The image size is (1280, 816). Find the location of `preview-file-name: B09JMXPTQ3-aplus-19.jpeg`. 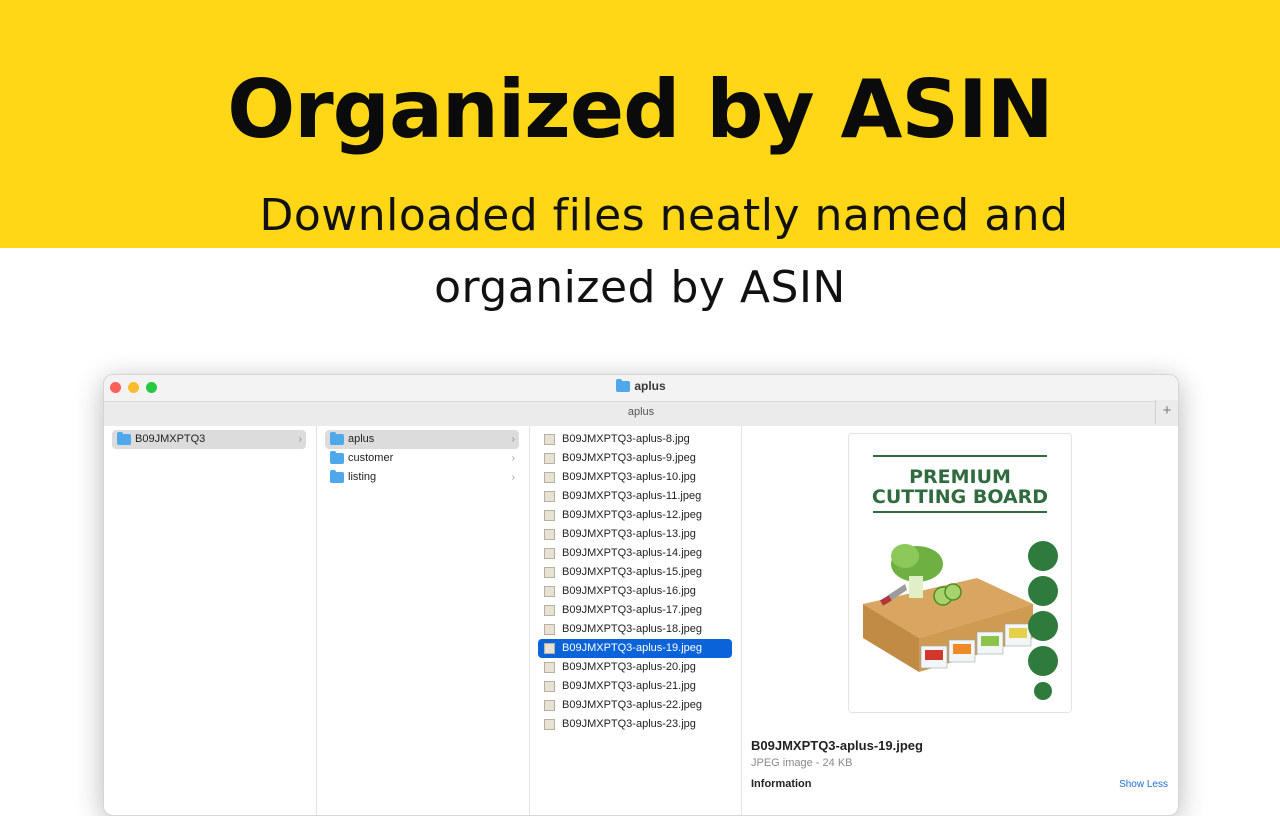

preview-file-name: B09JMXPTQ3-aplus-19.jpeg is located at coordinates (837, 745).